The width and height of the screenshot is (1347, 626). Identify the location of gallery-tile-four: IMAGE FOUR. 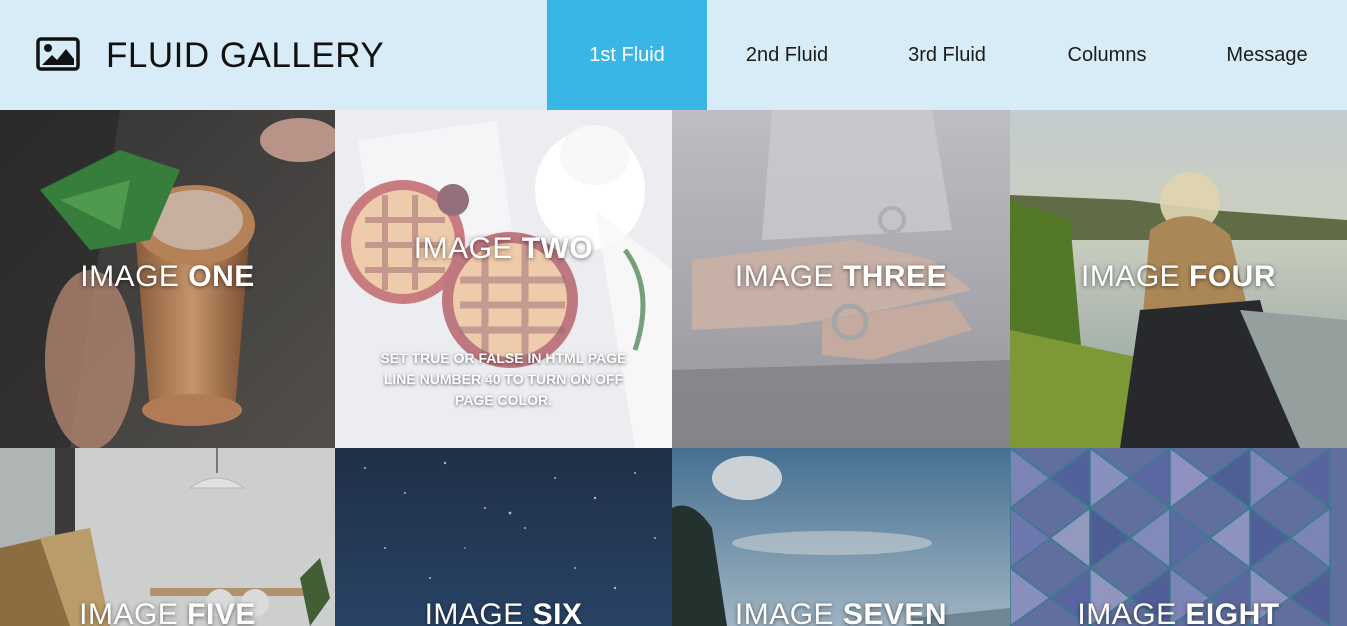
(1178, 279).